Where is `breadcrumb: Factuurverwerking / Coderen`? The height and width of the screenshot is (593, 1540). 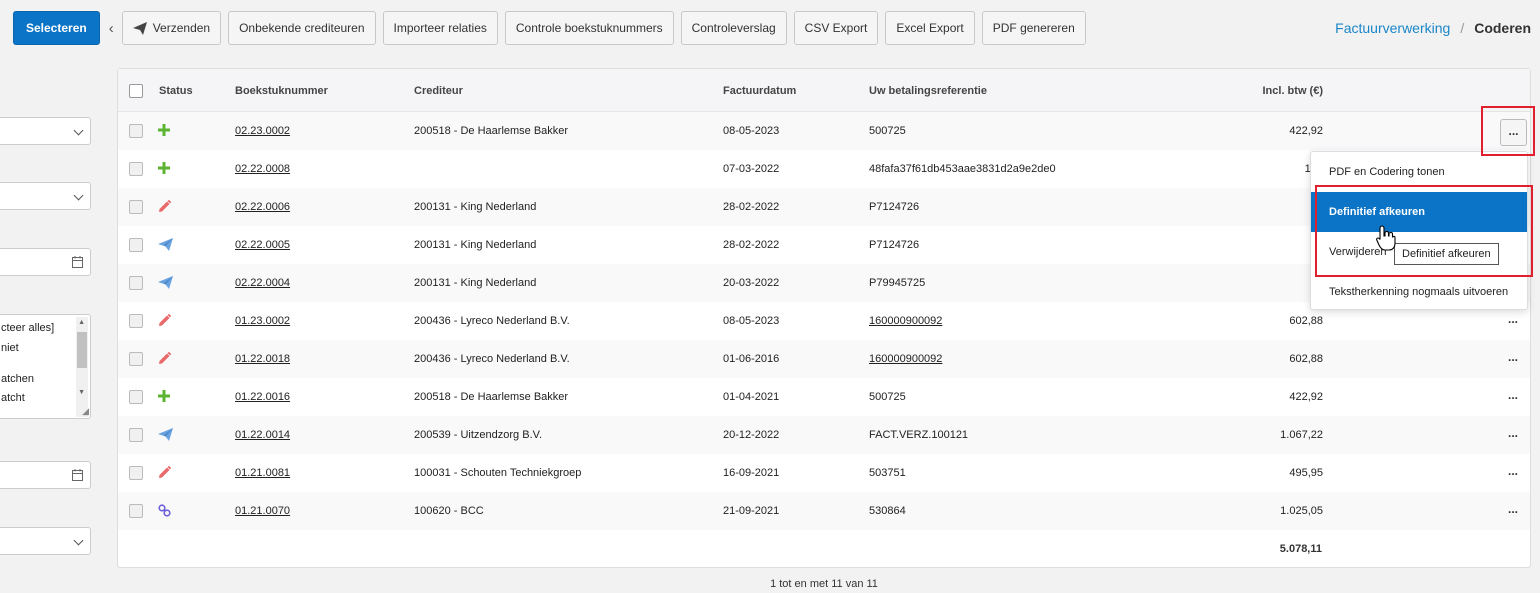
breadcrumb: Factuurverwerking / Coderen is located at coordinates (1433, 28).